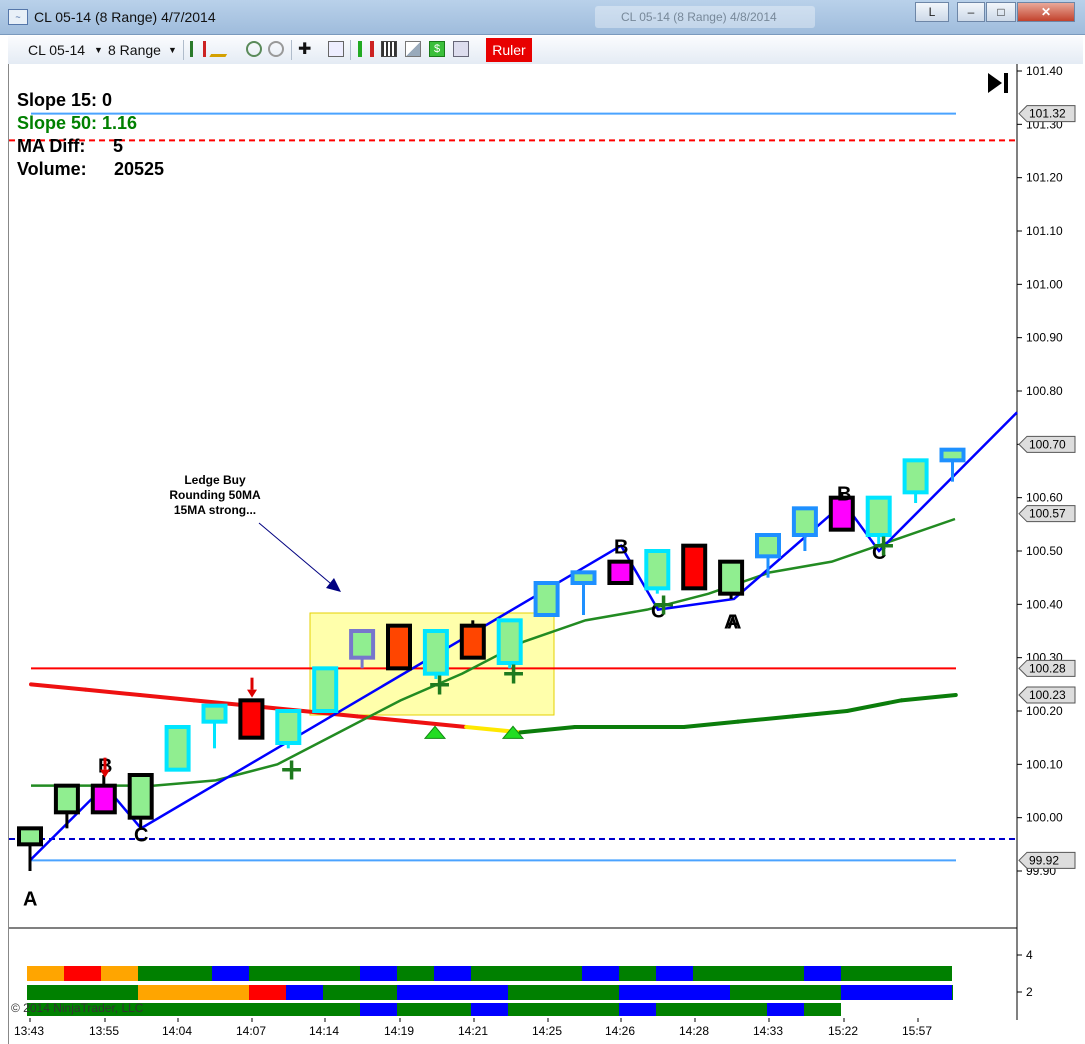  I want to click on time-tick-label: 13:55, so click(104, 1031).